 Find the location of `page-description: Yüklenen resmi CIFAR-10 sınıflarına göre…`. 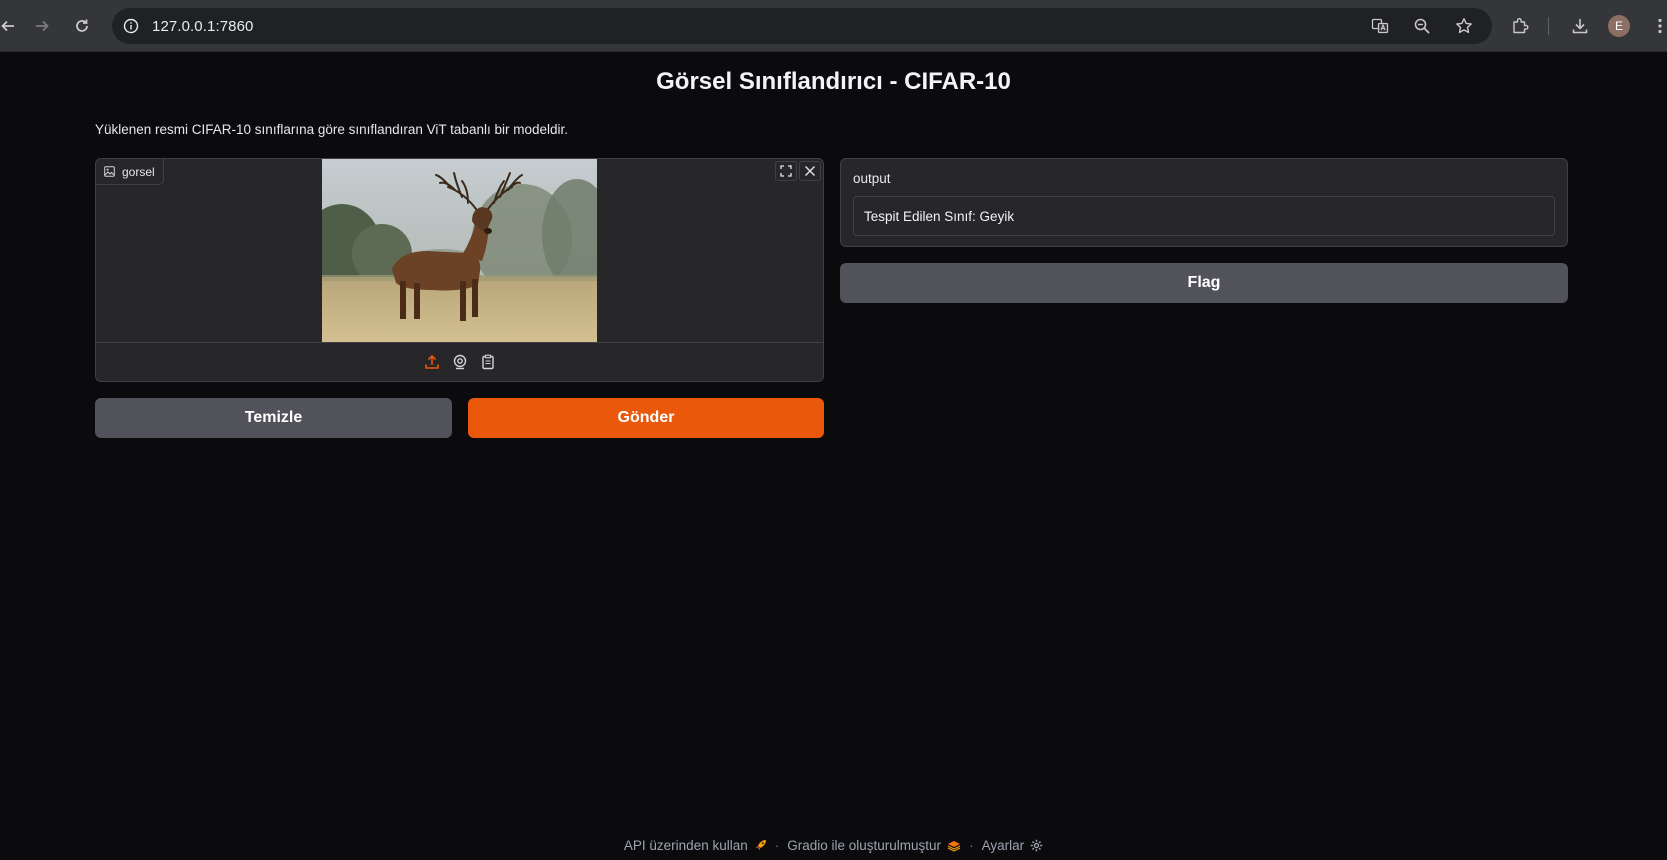

page-description: Yüklenen resmi CIFAR-10 sınıflarına göre… is located at coordinates (331, 129).